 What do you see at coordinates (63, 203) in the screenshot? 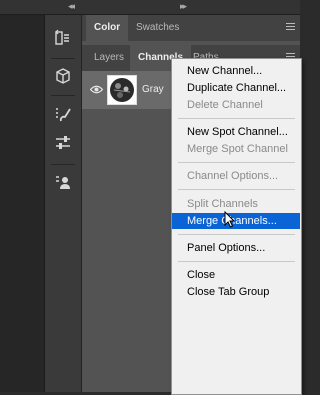
I see `panel-icon-strip` at bounding box center [63, 203].